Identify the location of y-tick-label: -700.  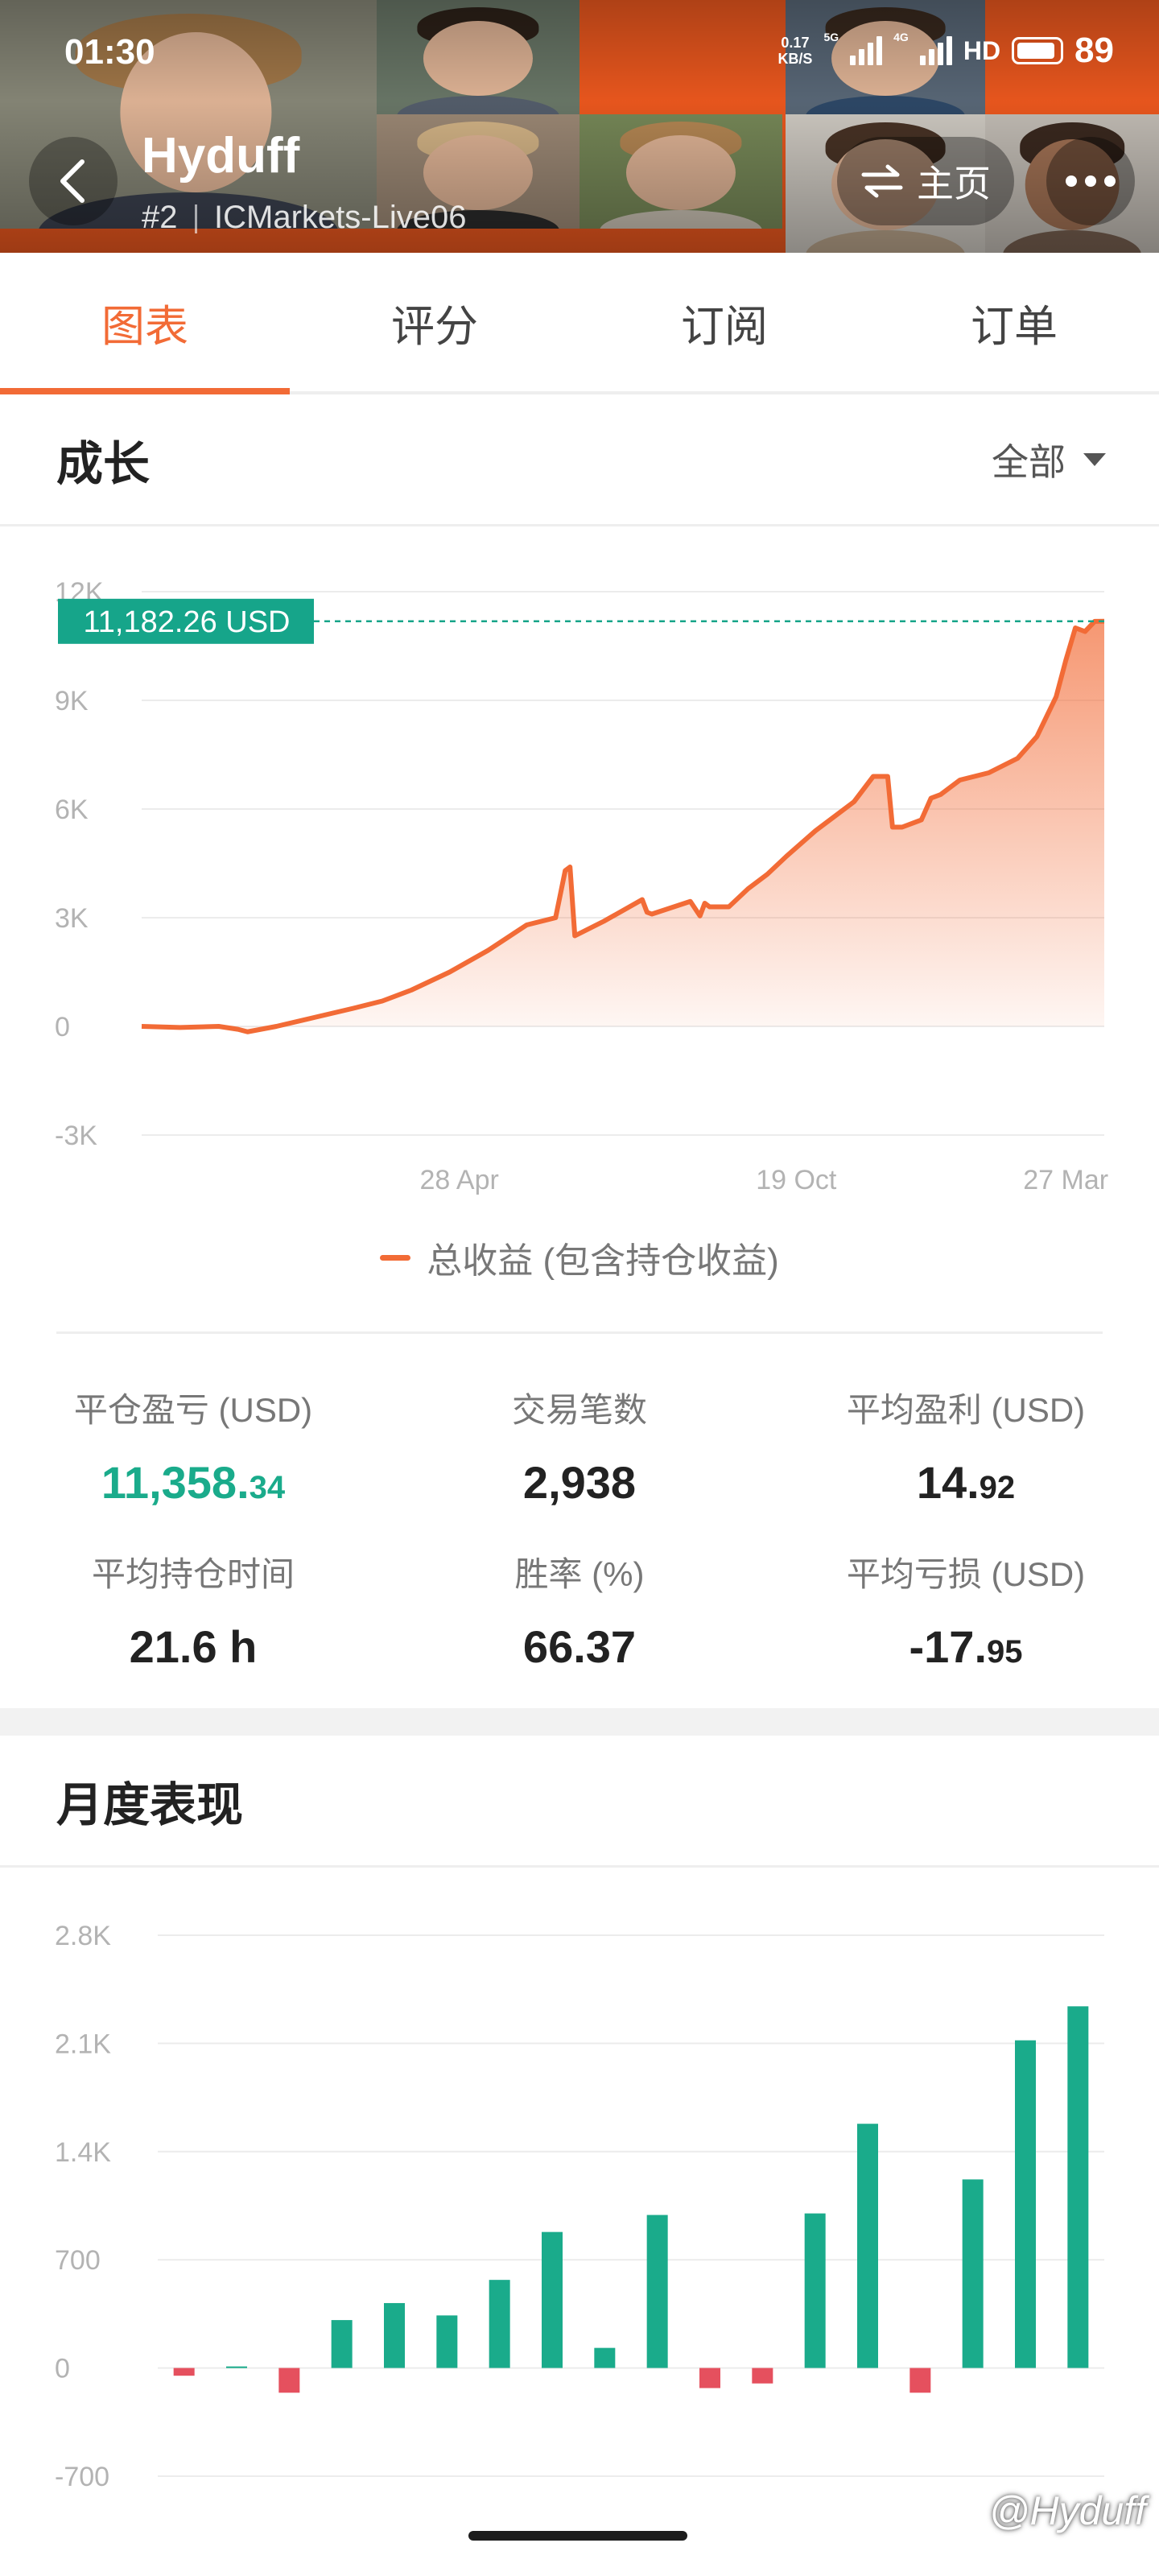
(82, 2477).